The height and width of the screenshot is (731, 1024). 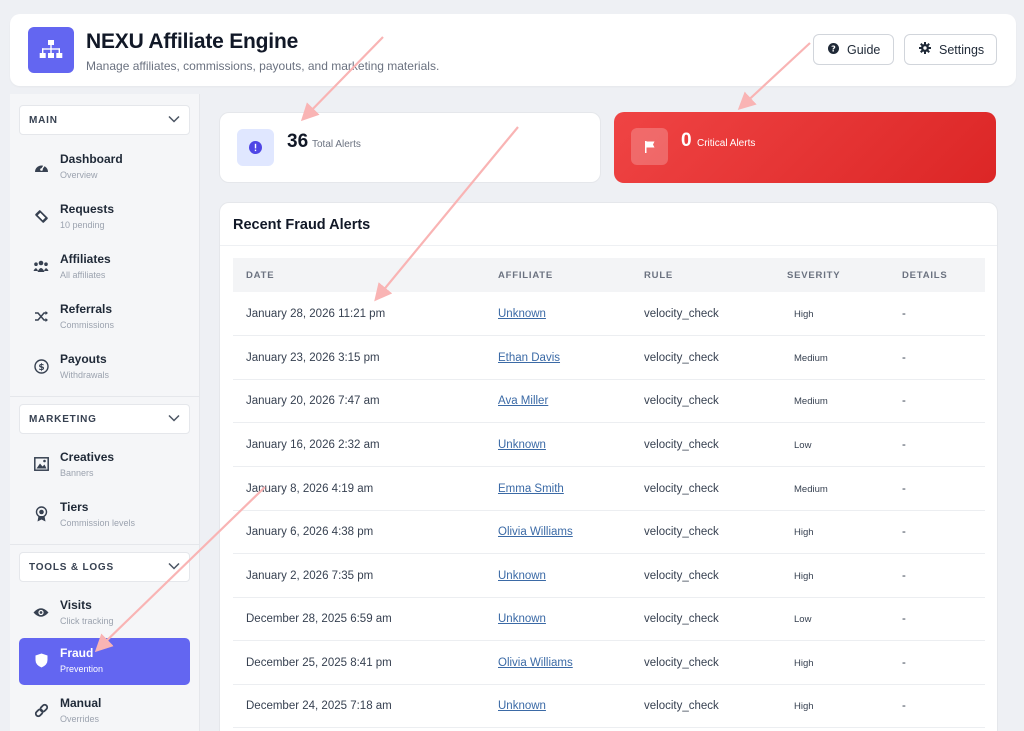 I want to click on sidebar-item-sub: 10 pending, so click(x=82, y=225).